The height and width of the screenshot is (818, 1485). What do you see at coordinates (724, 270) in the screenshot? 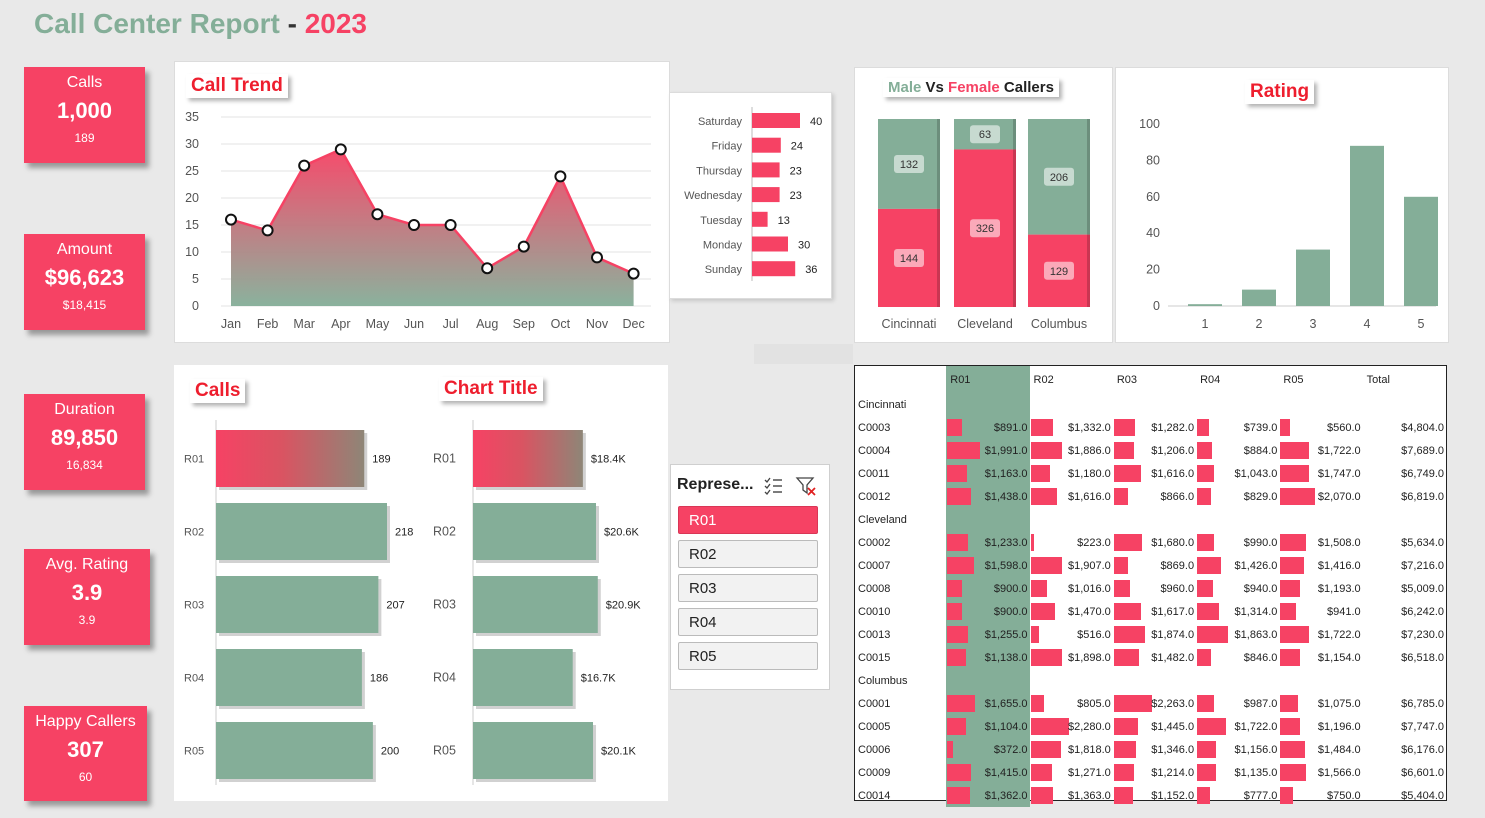
I see `category-label: Sunday` at bounding box center [724, 270].